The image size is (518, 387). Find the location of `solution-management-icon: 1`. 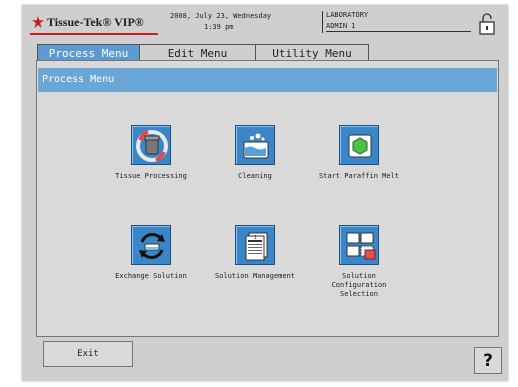

solution-management-icon: 1 is located at coordinates (256, 246).